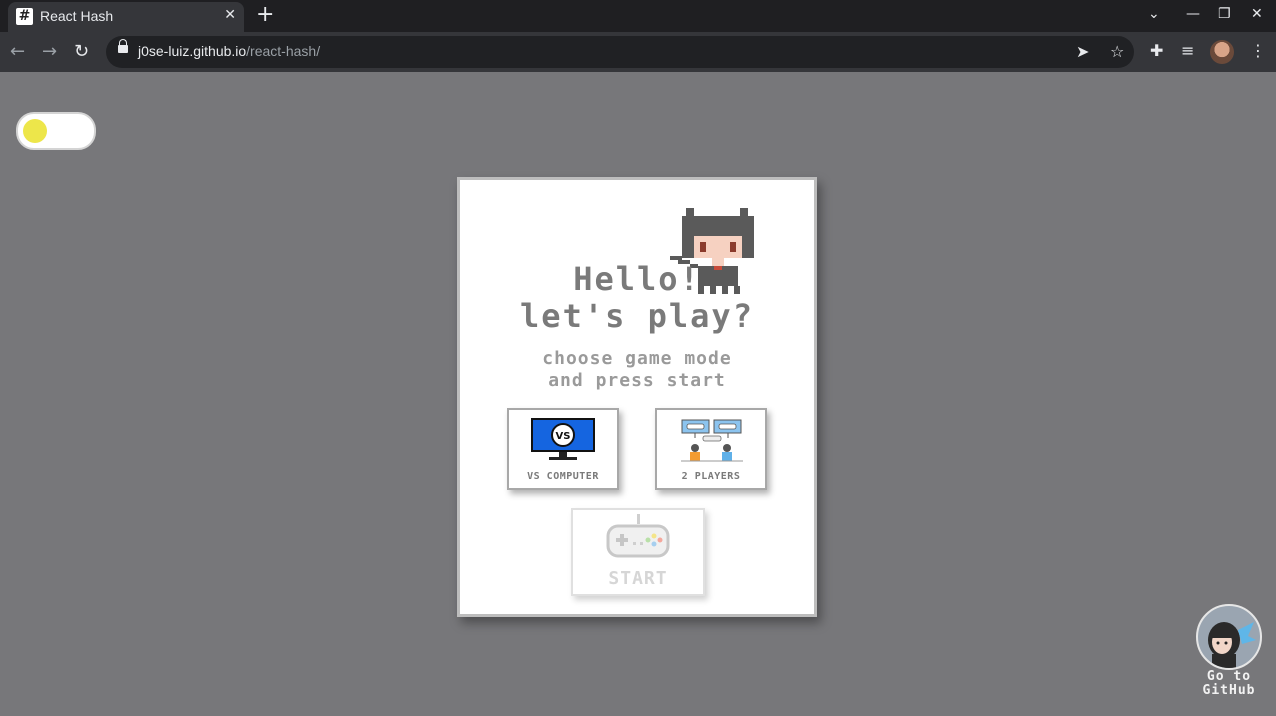 The height and width of the screenshot is (716, 1276). What do you see at coordinates (1232, 645) in the screenshot?
I see `avatar-character-icon` at bounding box center [1232, 645].